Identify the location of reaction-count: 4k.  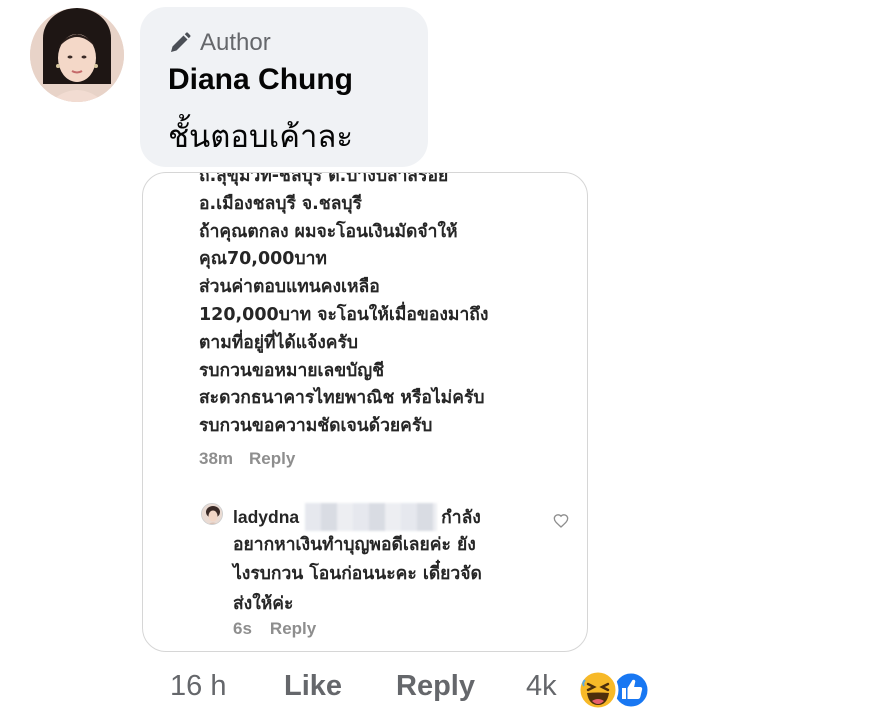
(541, 686).